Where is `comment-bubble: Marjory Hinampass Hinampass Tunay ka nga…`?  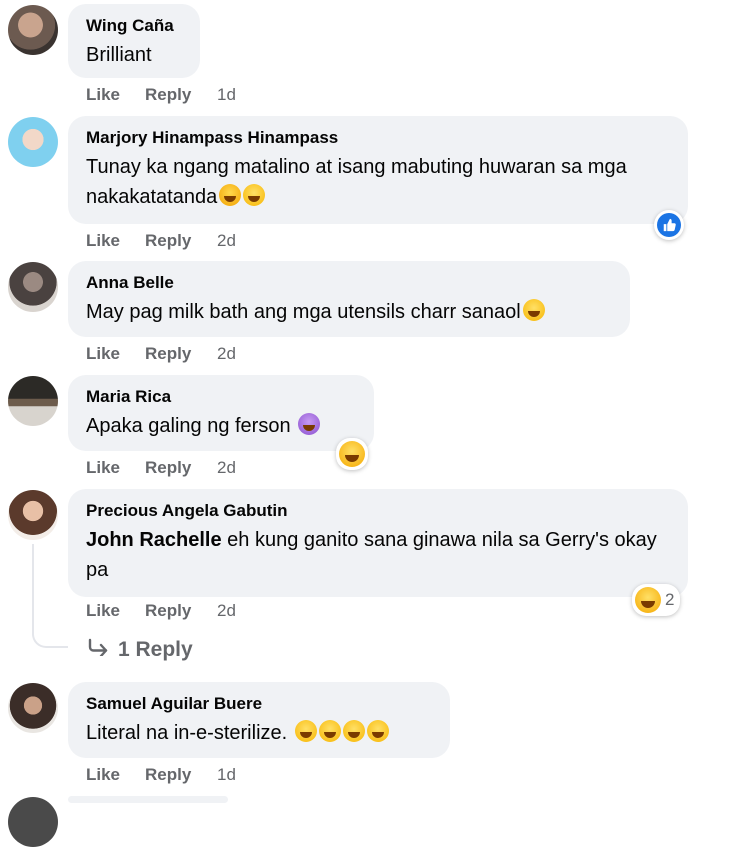
comment-bubble: Marjory Hinampass Hinampass Tunay ka nga… is located at coordinates (378, 170).